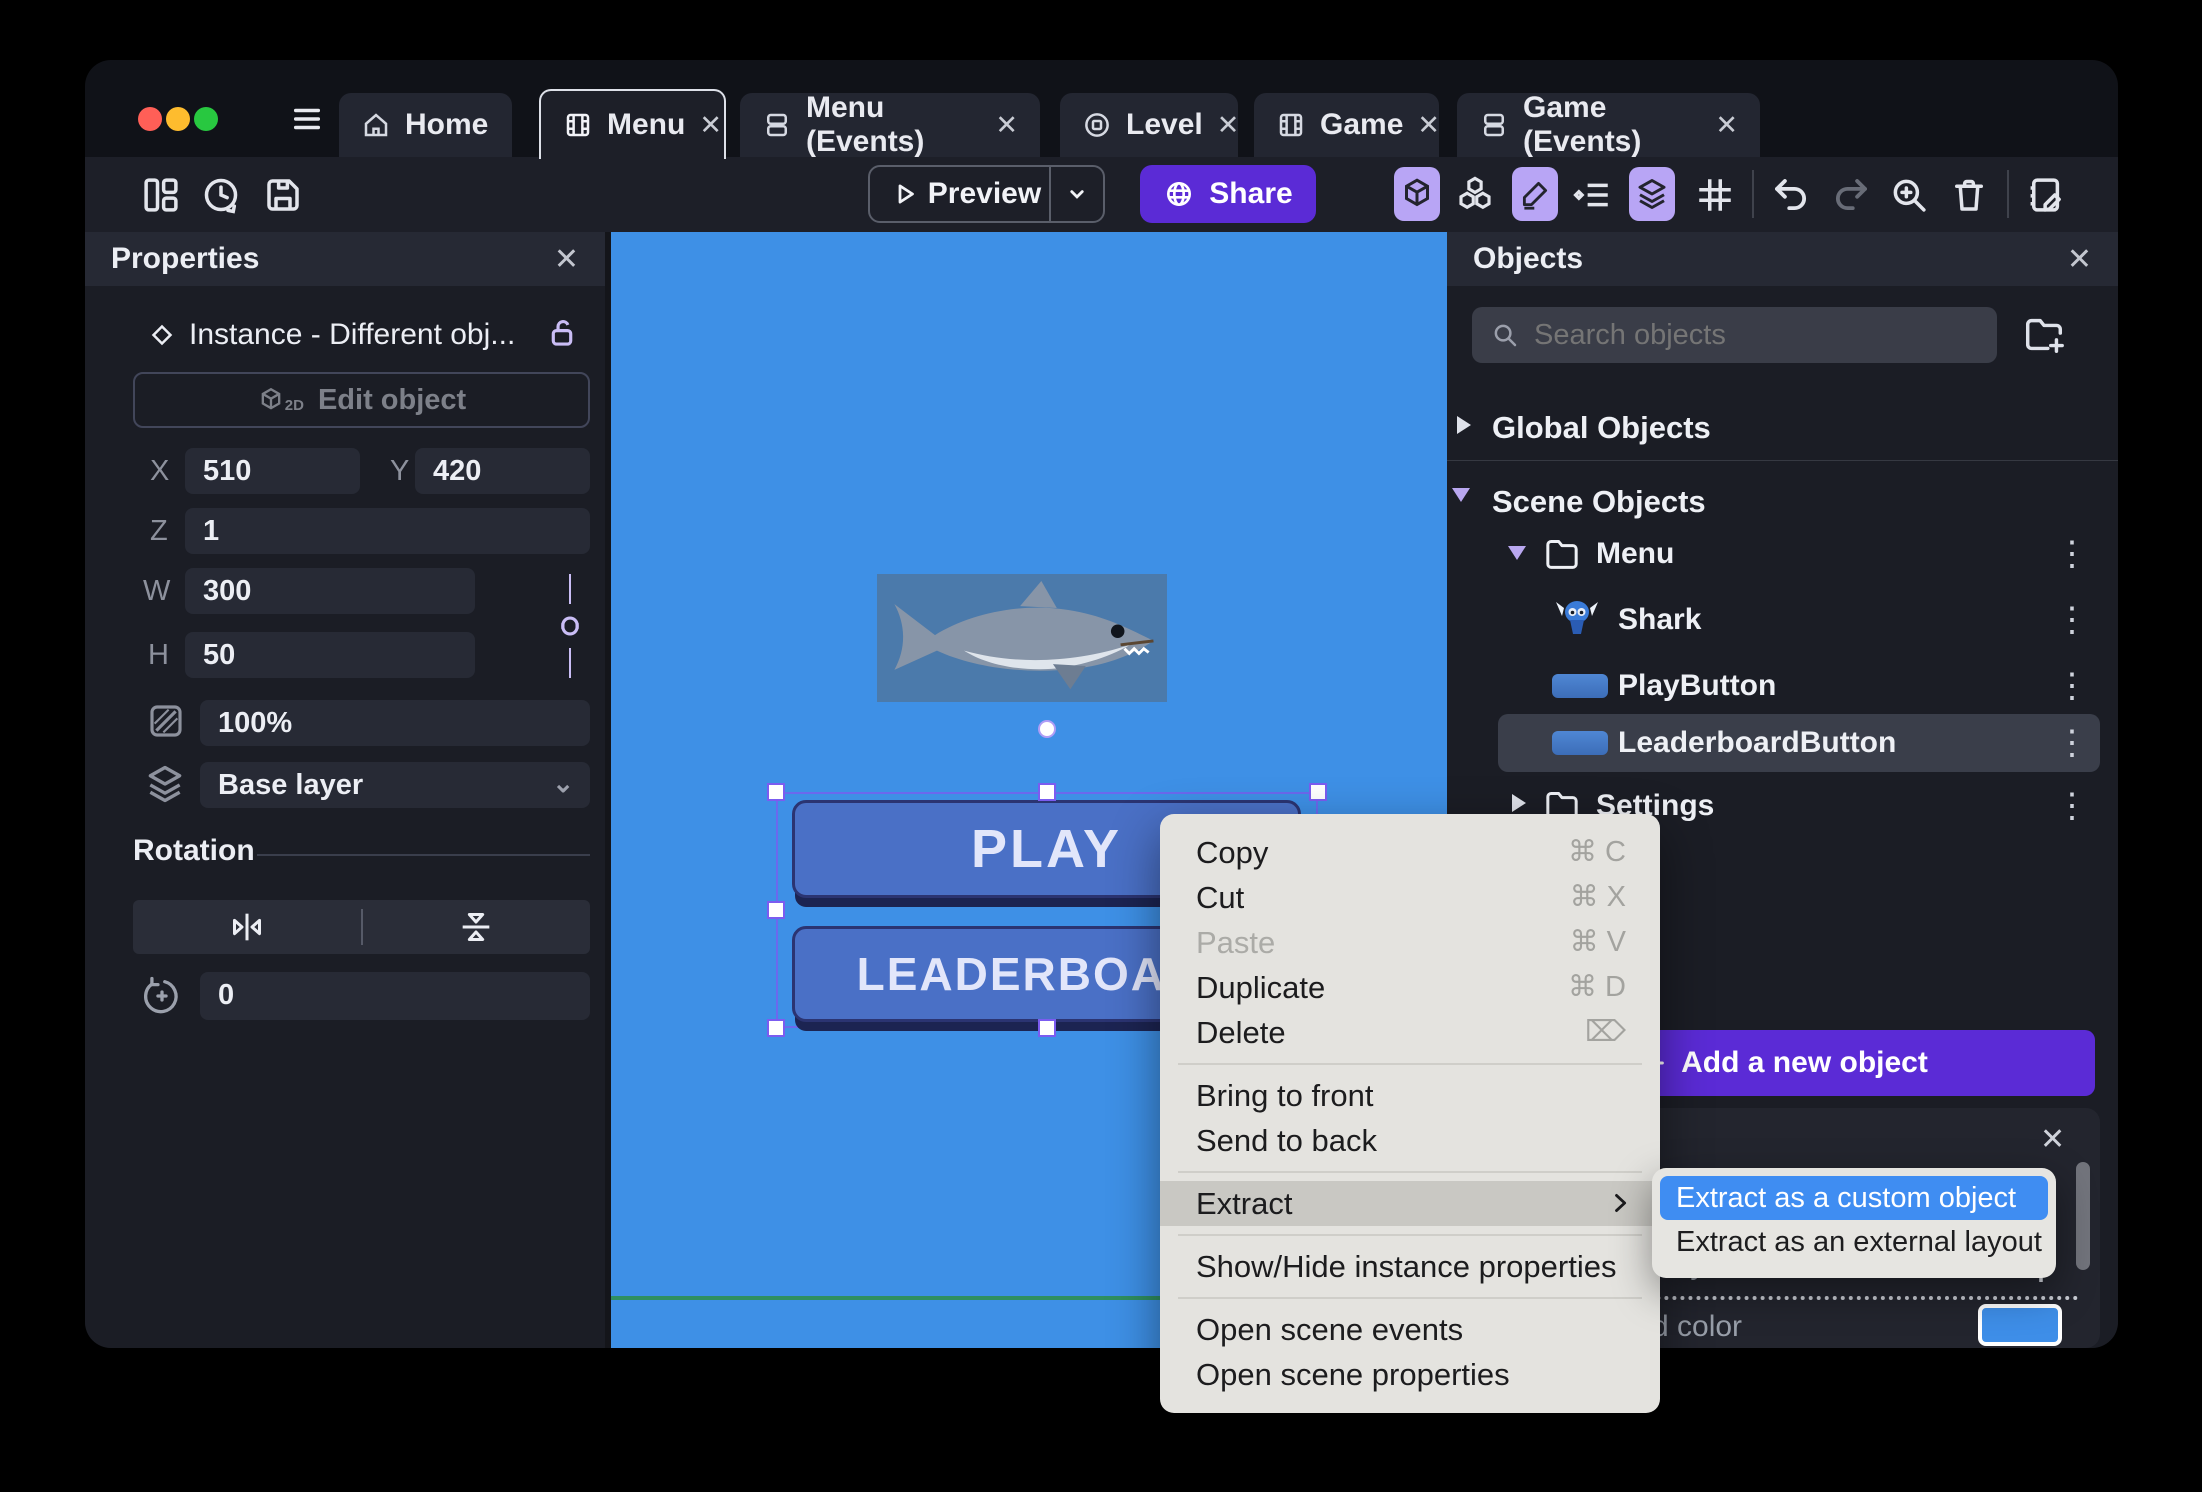 The image size is (2202, 1492). I want to click on menu-item-show-hide-instance-properties: Show/Hide instance properties, so click(1410, 1266).